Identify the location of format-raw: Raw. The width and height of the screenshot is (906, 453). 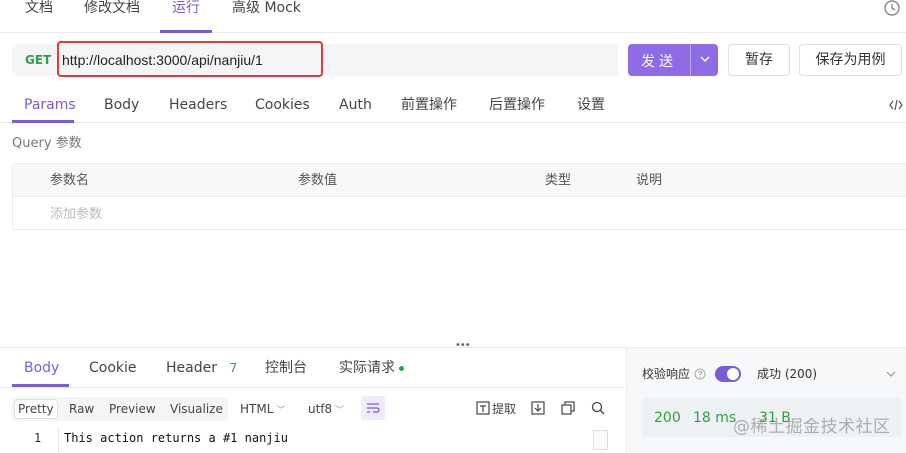
(81, 409).